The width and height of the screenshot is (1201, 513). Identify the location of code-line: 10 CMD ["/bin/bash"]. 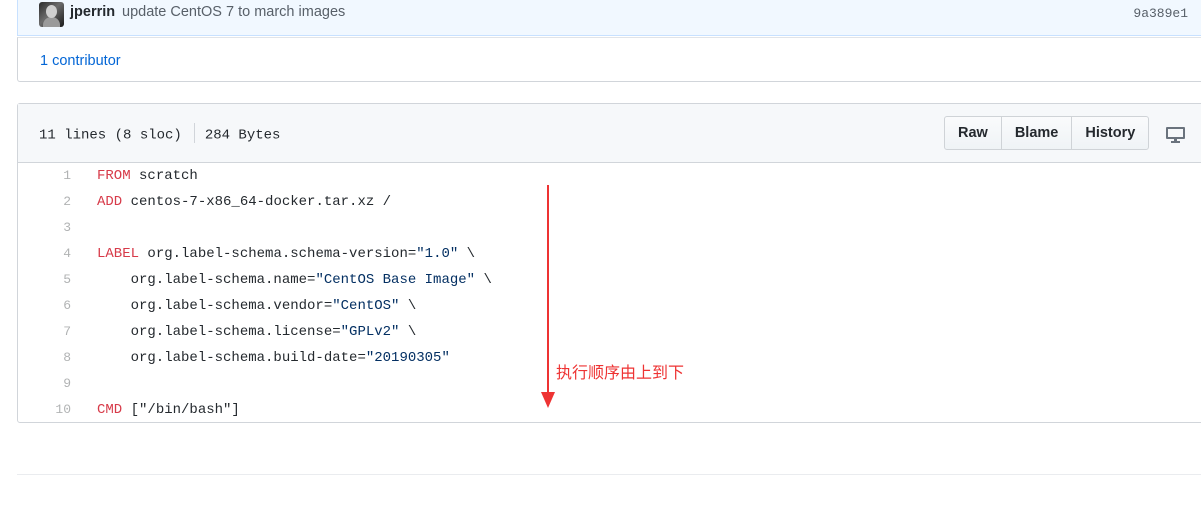
(609, 410).